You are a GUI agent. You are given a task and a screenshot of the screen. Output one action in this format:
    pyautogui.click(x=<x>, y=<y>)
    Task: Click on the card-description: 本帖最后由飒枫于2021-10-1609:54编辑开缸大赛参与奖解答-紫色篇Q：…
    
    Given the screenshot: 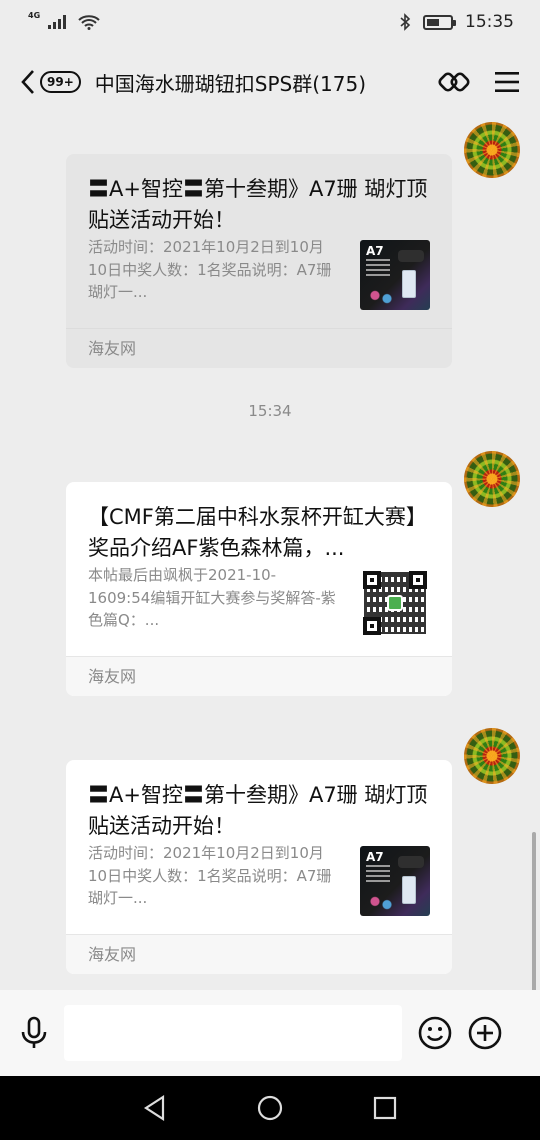 What is the action you would take?
    pyautogui.click(x=212, y=597)
    